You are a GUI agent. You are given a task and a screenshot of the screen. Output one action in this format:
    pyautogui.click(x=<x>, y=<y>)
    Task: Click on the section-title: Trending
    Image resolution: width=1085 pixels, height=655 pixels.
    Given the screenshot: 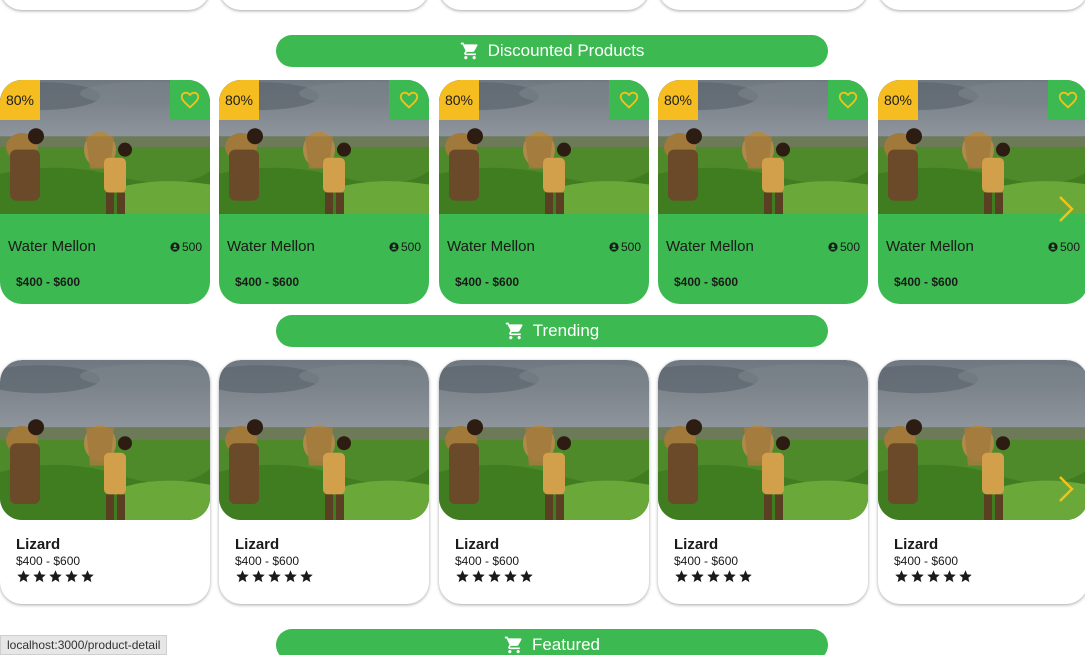 What is the action you would take?
    pyautogui.click(x=566, y=330)
    